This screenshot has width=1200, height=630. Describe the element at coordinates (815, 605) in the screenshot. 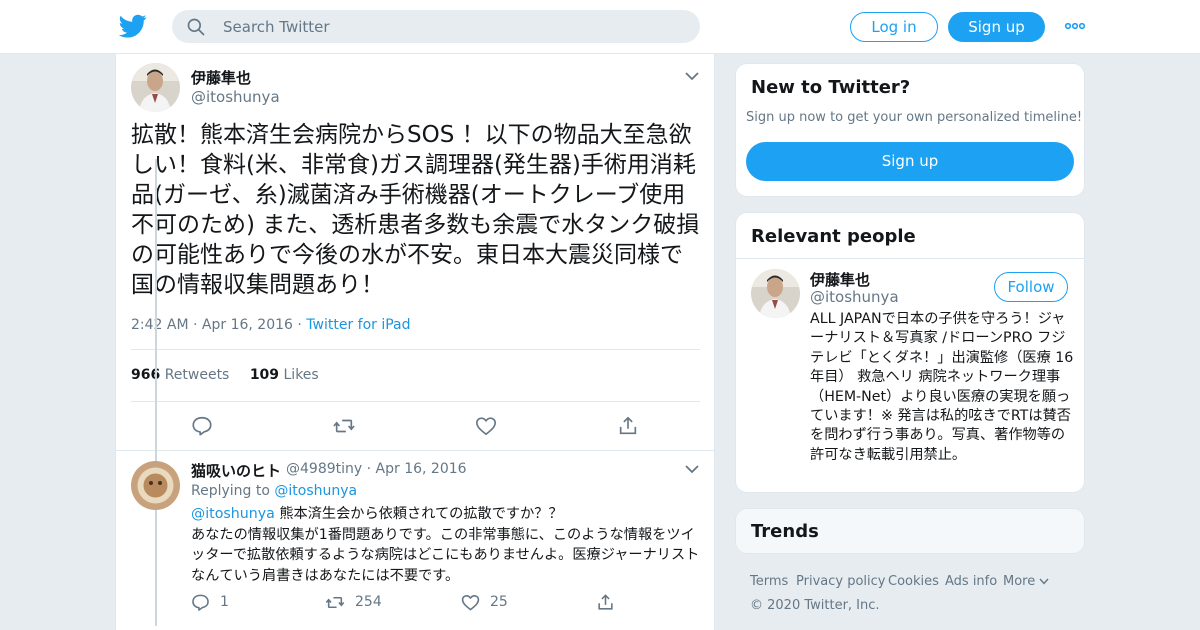

I see `footer-copyright: © 2020 Twitter, Inc.` at that location.